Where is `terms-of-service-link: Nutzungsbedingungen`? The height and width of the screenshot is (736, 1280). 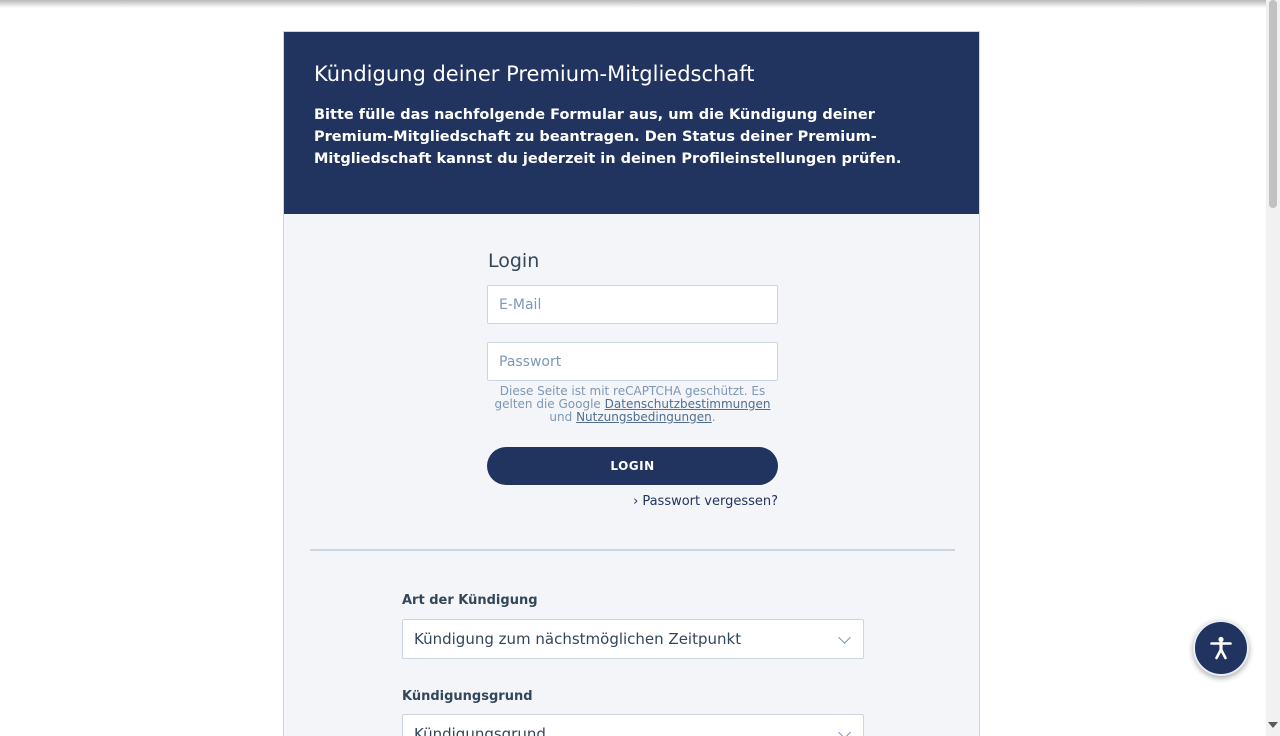 terms-of-service-link: Nutzungsbedingungen is located at coordinates (644, 417).